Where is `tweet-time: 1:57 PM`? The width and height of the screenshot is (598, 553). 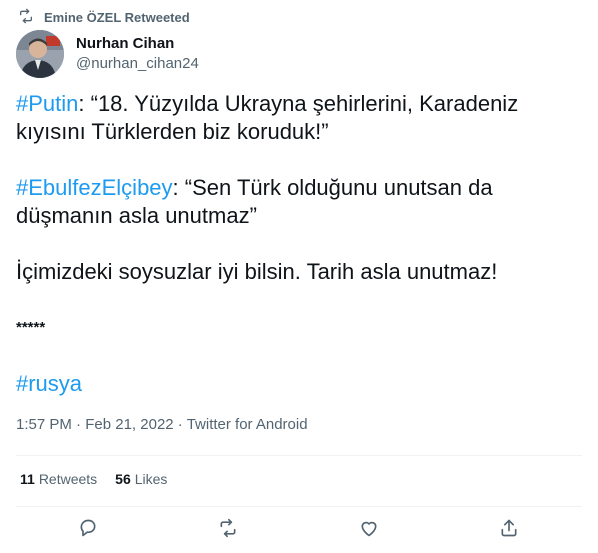
tweet-time: 1:57 PM is located at coordinates (44, 424).